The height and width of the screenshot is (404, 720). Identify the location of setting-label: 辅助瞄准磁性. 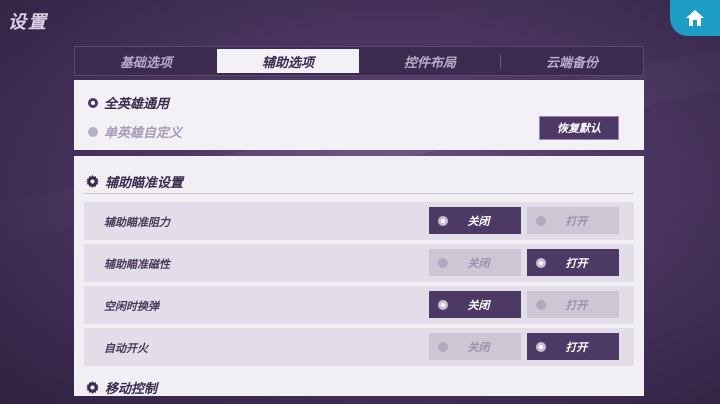
(137, 264).